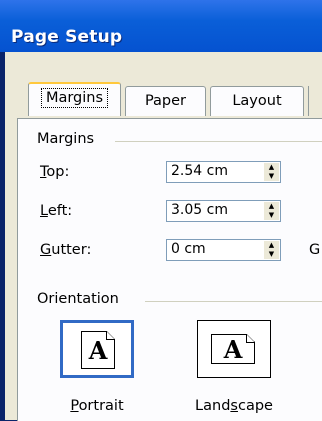 Image resolution: width=322 pixels, height=421 pixels. I want to click on portrait-icon-glyph: A, so click(98, 350).